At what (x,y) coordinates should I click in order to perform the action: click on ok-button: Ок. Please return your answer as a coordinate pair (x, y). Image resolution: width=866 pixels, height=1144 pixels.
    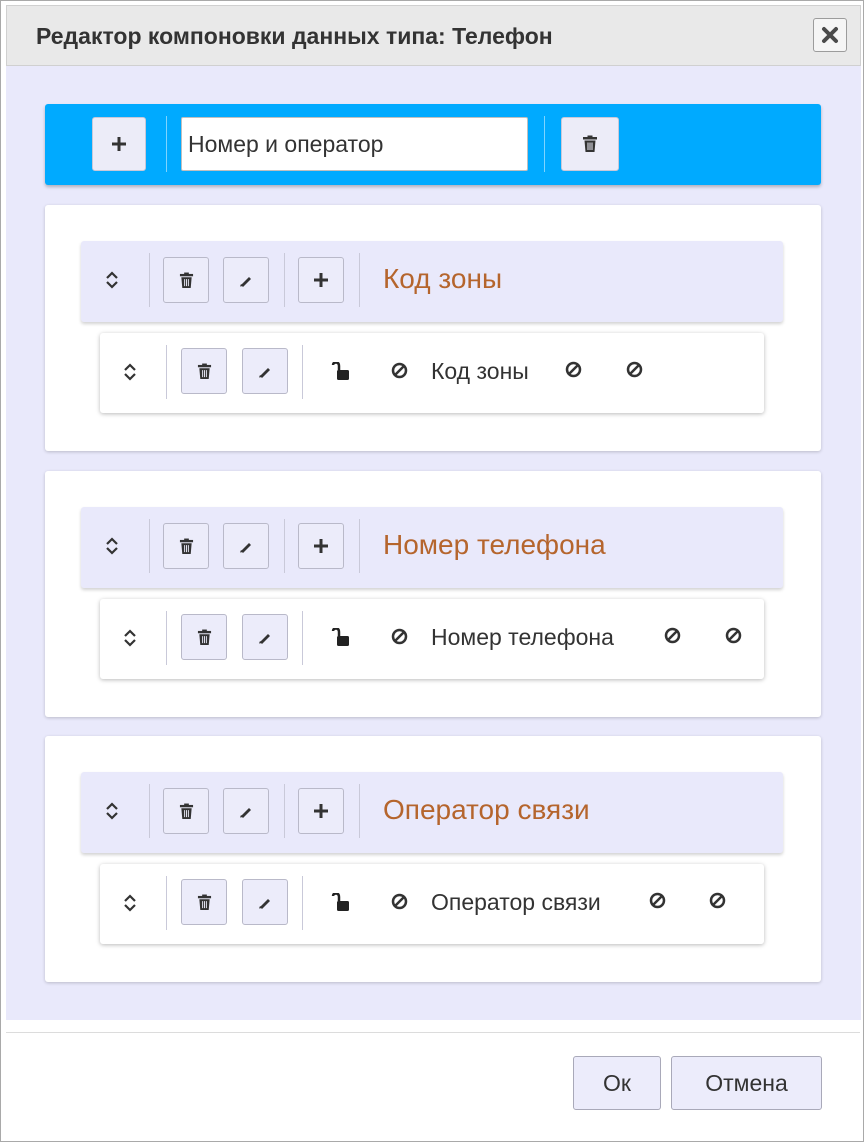
    Looking at the image, I should click on (617, 1083).